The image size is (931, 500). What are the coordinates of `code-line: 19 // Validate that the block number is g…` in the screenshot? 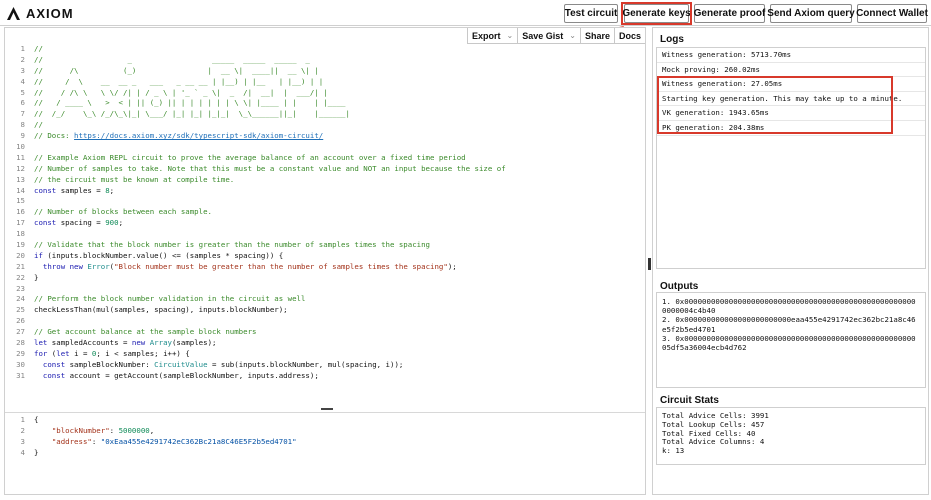 It's located at (325, 245).